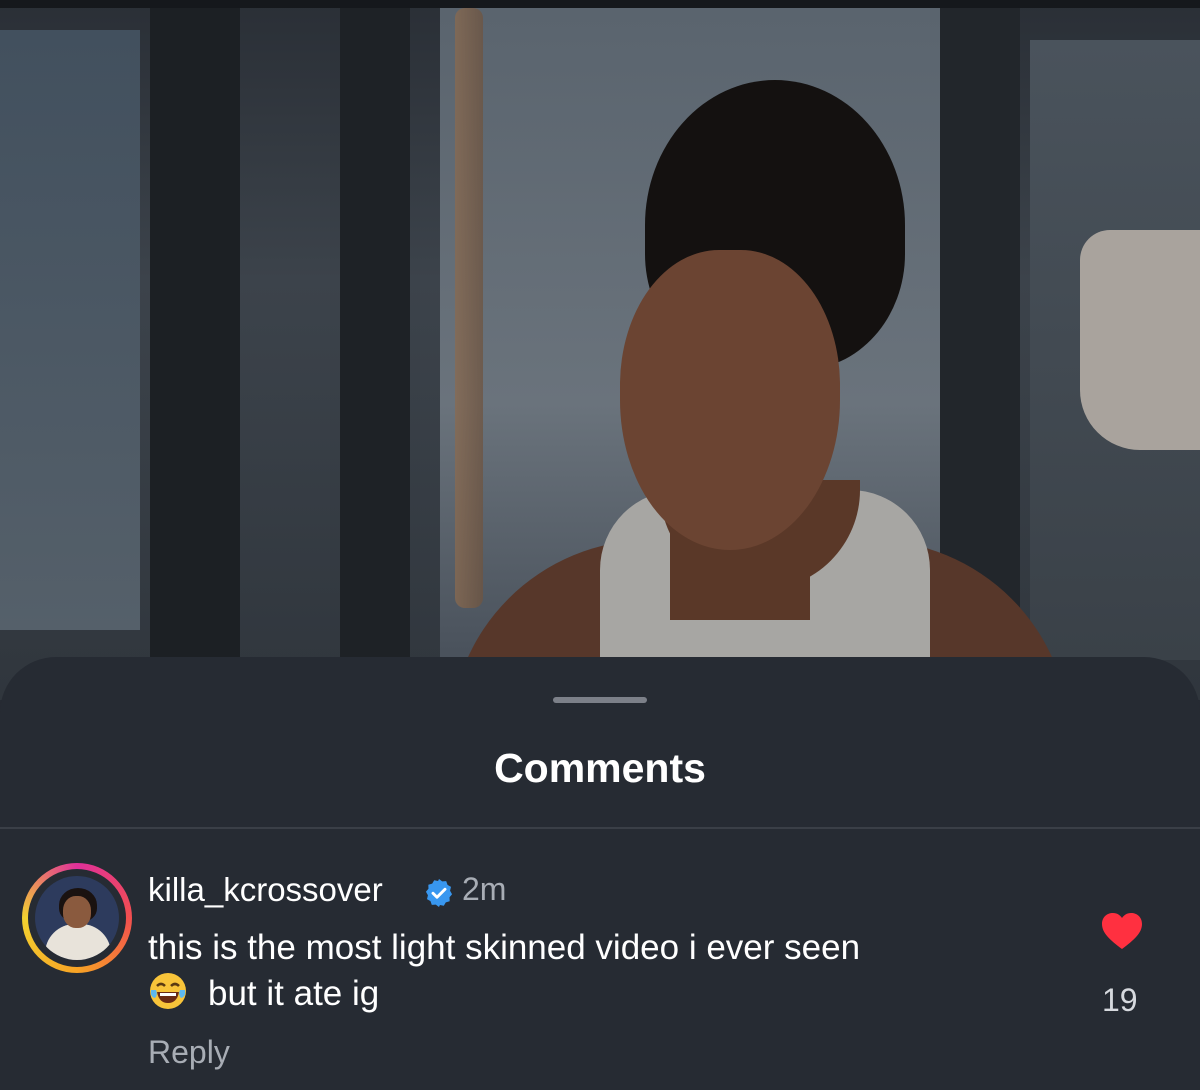 Image resolution: width=1200 pixels, height=1090 pixels. What do you see at coordinates (484, 889) in the screenshot?
I see `comment-timestamp: 2m` at bounding box center [484, 889].